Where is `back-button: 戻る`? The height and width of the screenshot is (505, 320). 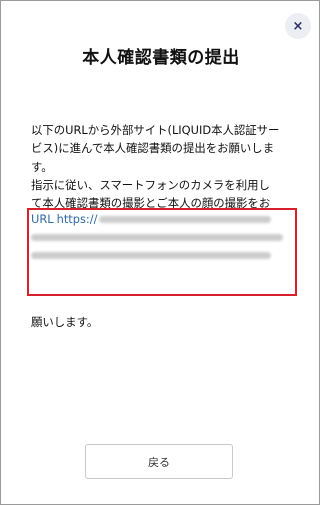
back-button: 戻る is located at coordinates (159, 461).